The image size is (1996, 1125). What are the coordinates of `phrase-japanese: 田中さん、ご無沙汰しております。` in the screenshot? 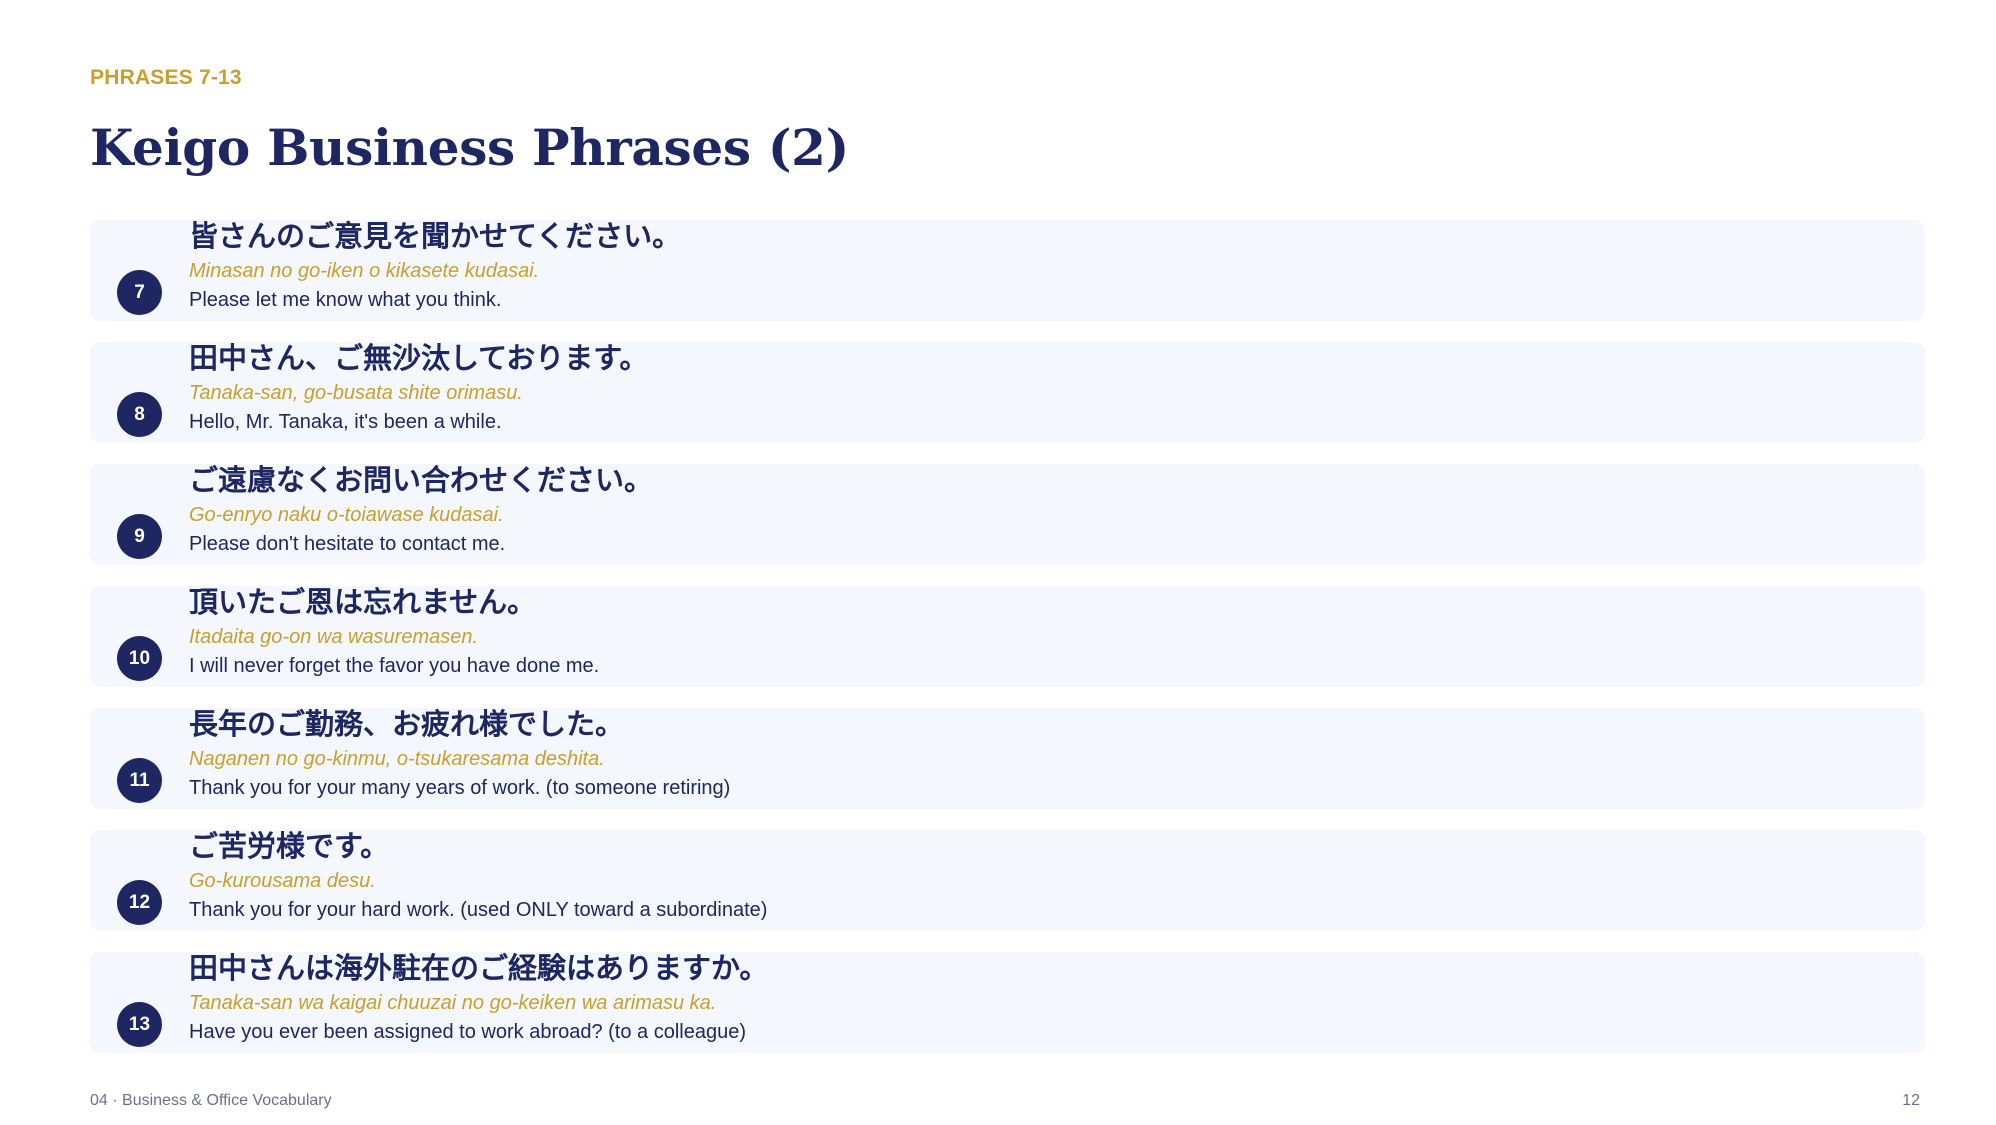 It's located at (419, 358).